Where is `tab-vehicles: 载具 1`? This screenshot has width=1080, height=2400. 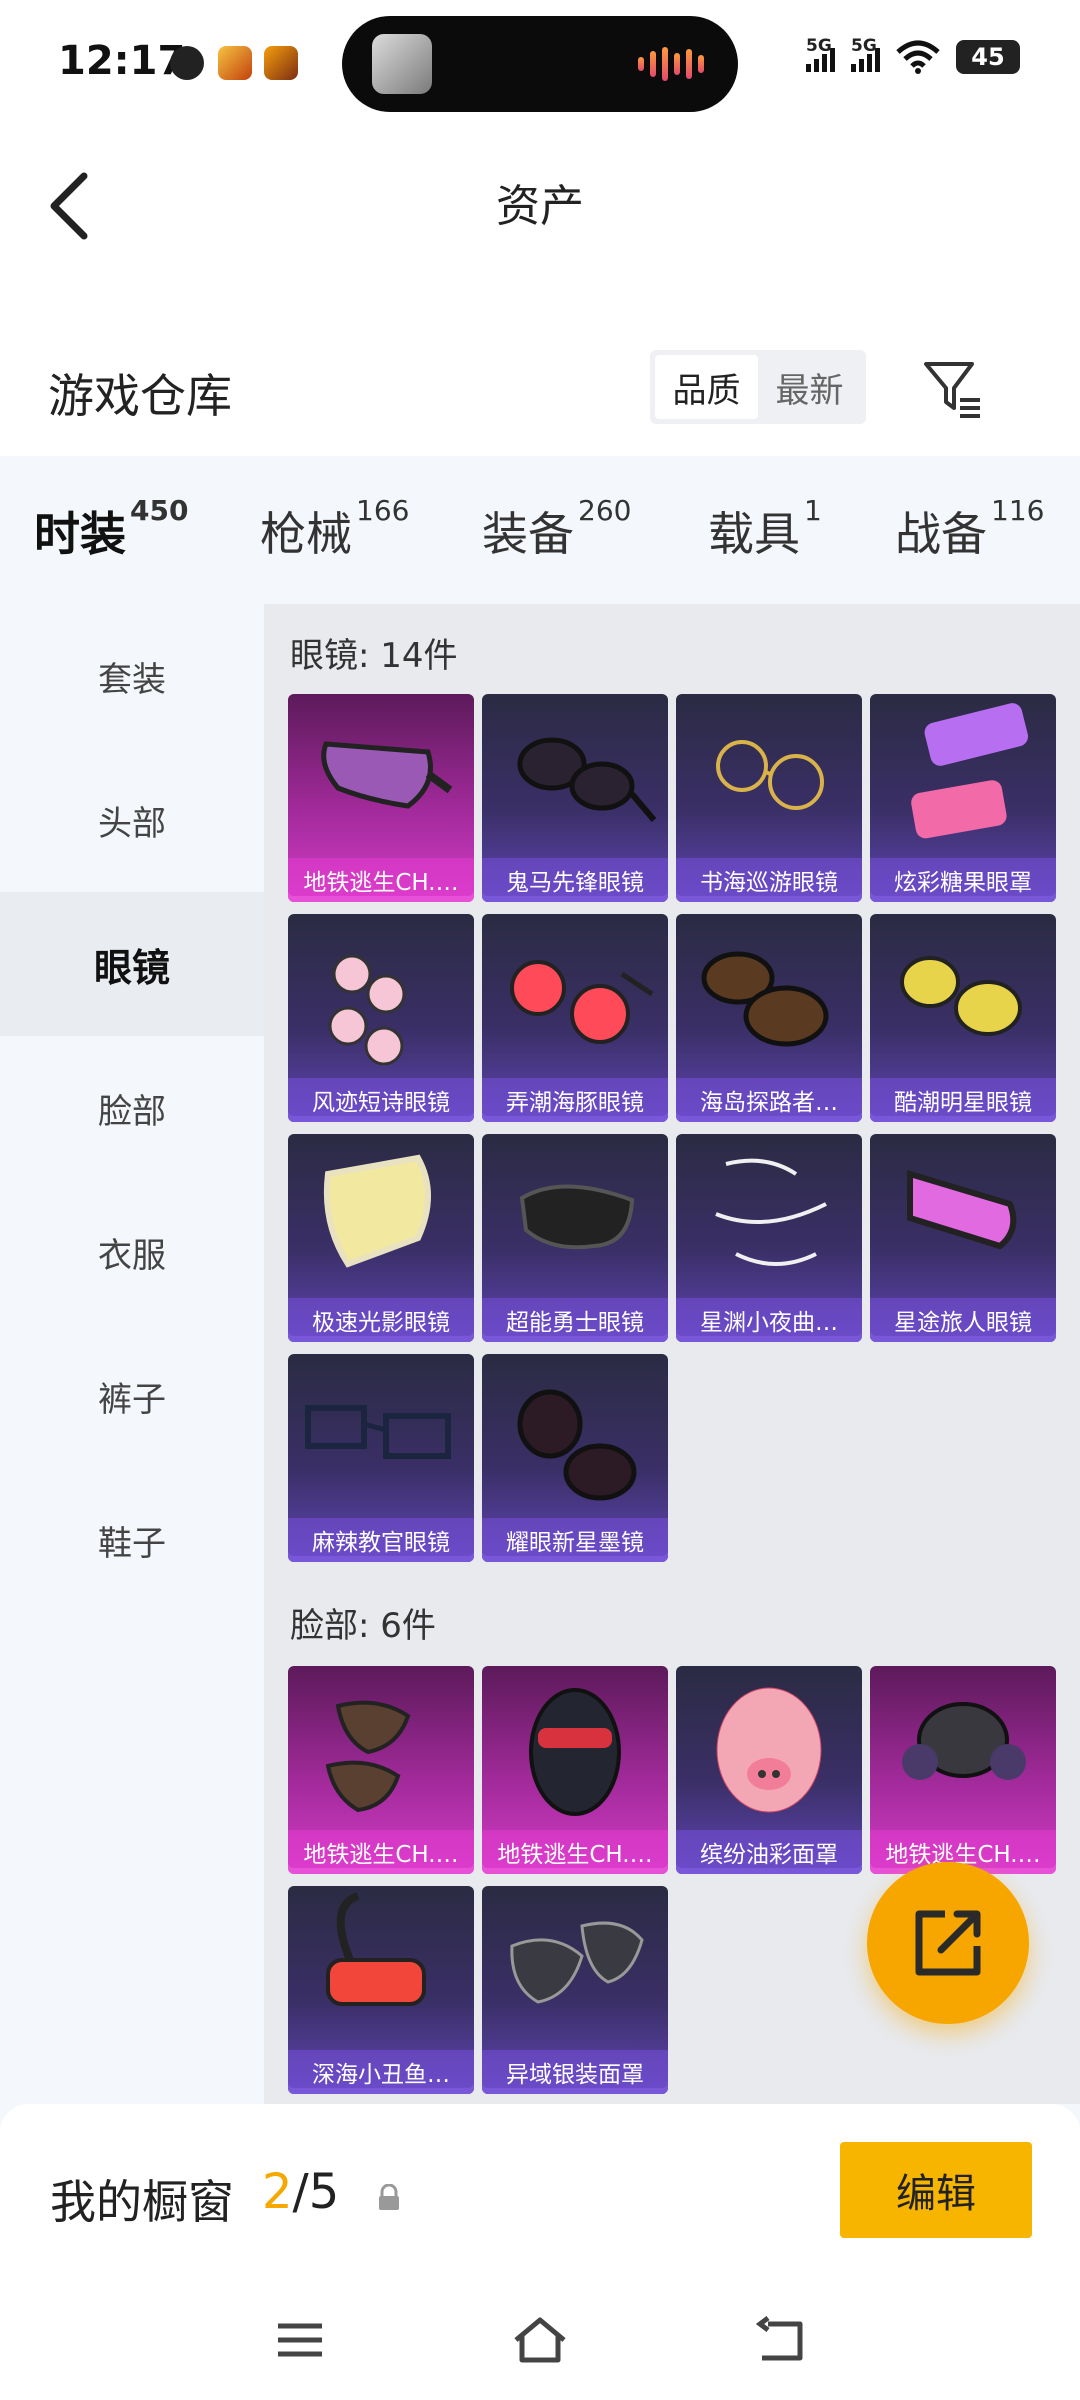 tab-vehicles: 载具 1 is located at coordinates (765, 529).